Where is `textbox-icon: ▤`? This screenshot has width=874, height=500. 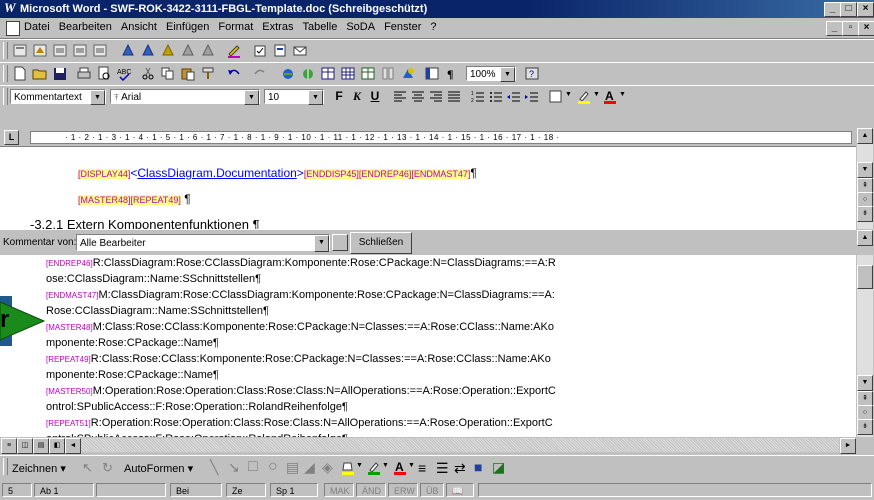 textbox-icon: ▤ is located at coordinates (292, 467).